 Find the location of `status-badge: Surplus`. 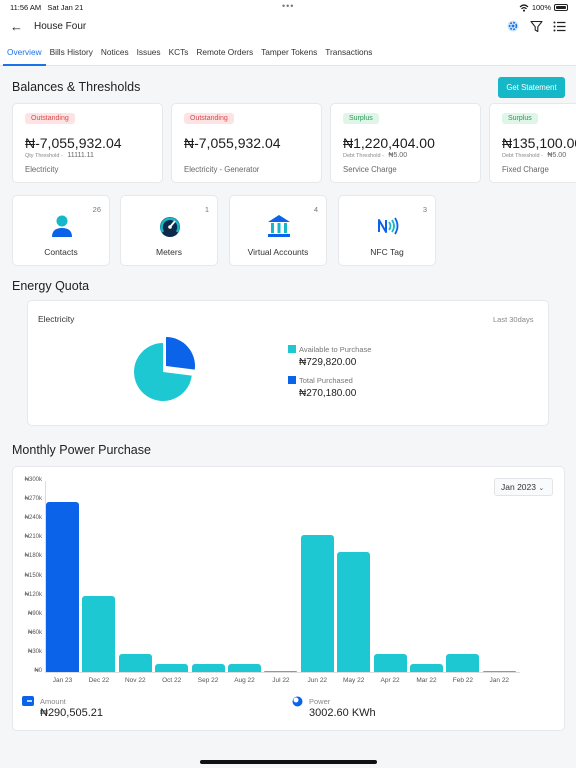

status-badge: Surplus is located at coordinates (361, 118).